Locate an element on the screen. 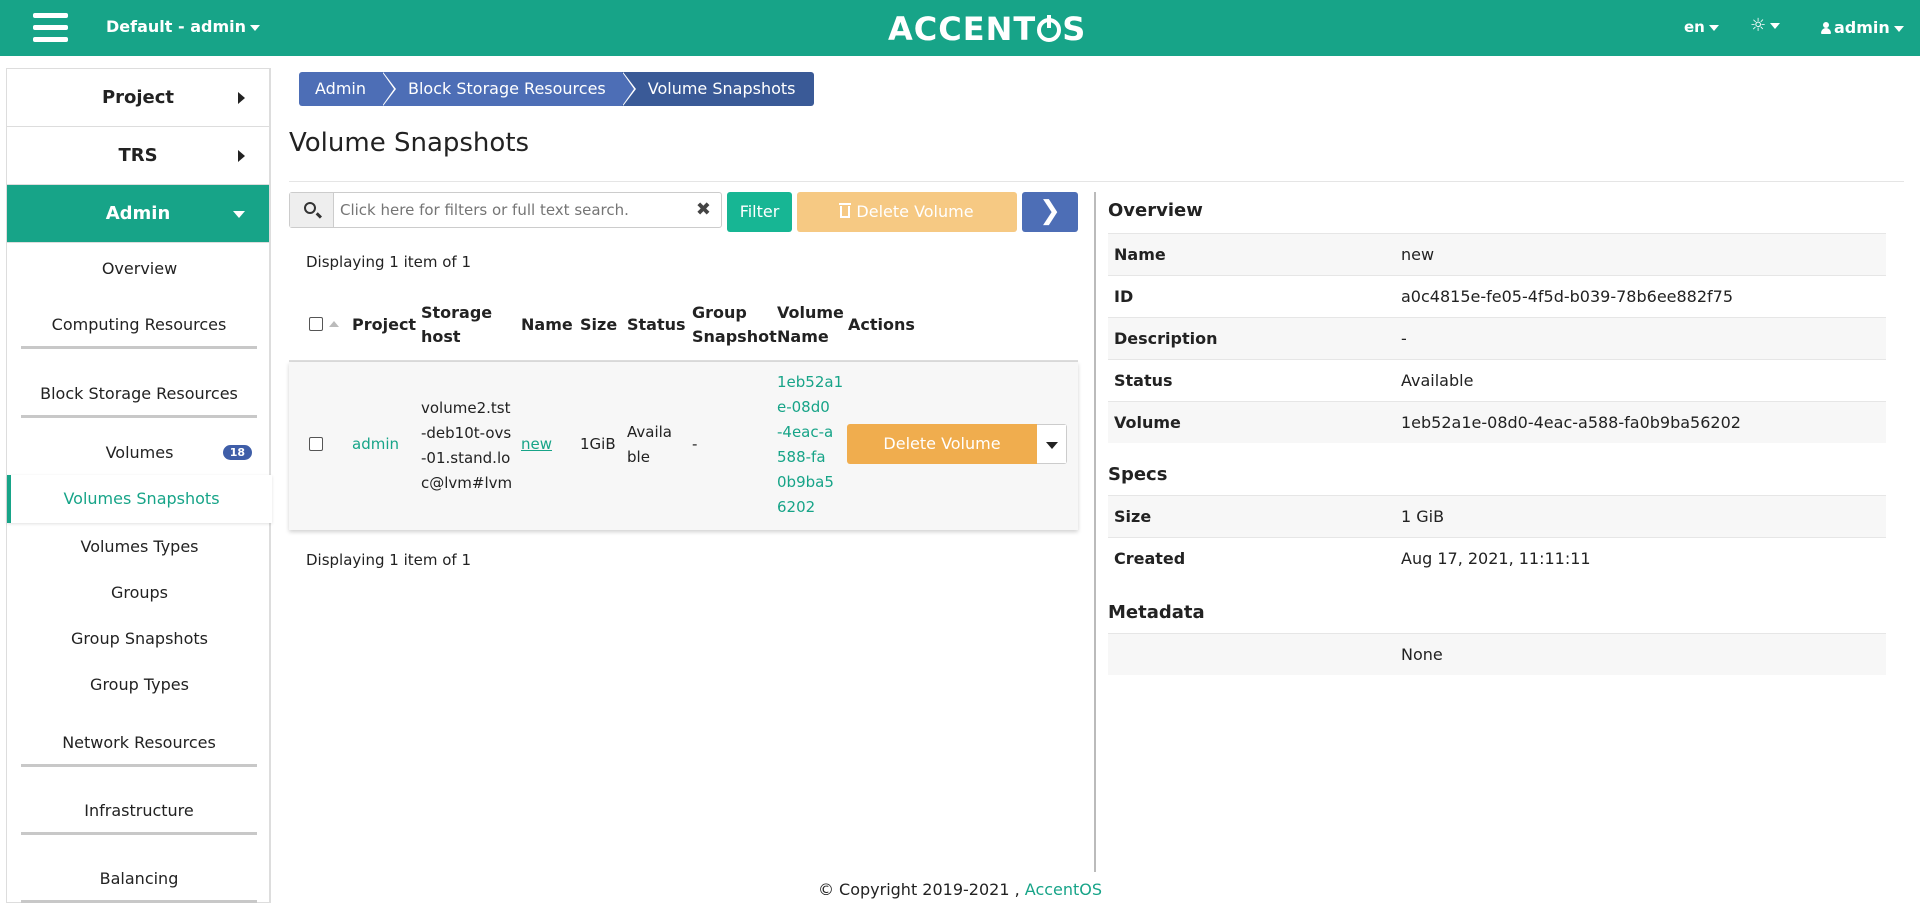 The width and height of the screenshot is (1920, 903). row-checkbox is located at coordinates (316, 444).